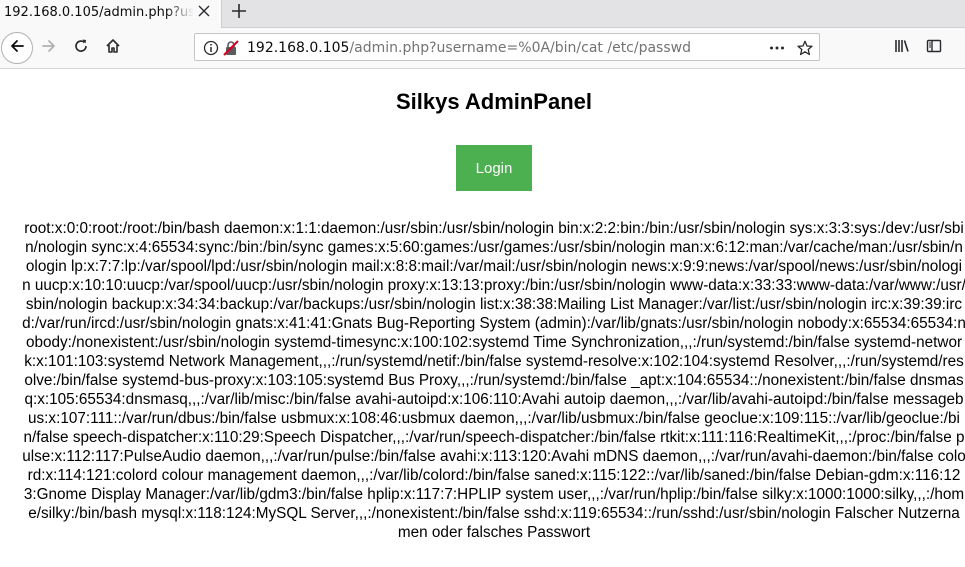 The image size is (965, 567). I want to click on home-button, so click(113, 48).